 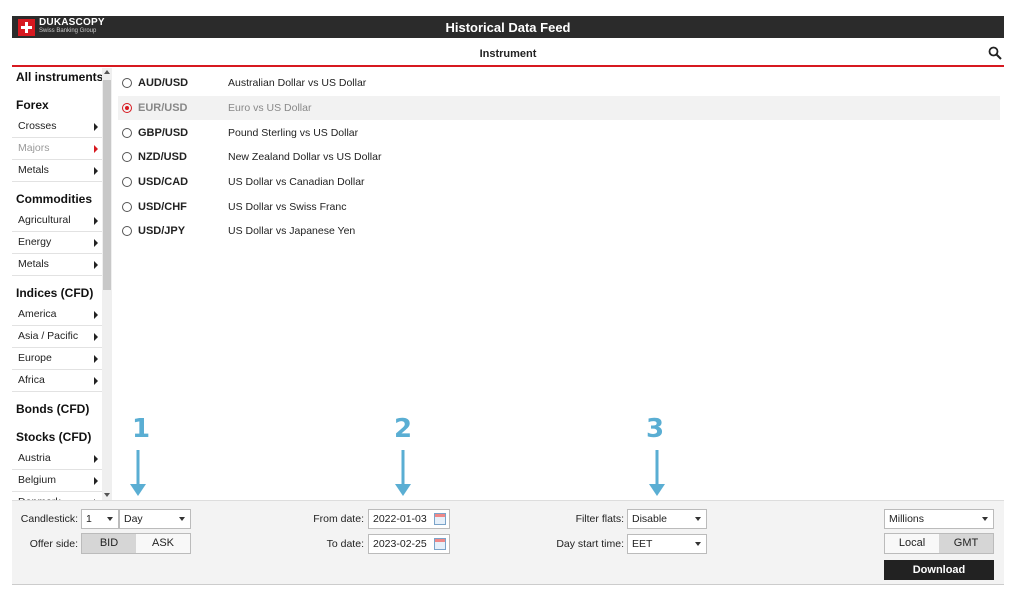 I want to click on instrument-symbol: USD/CAD, so click(x=163, y=182).